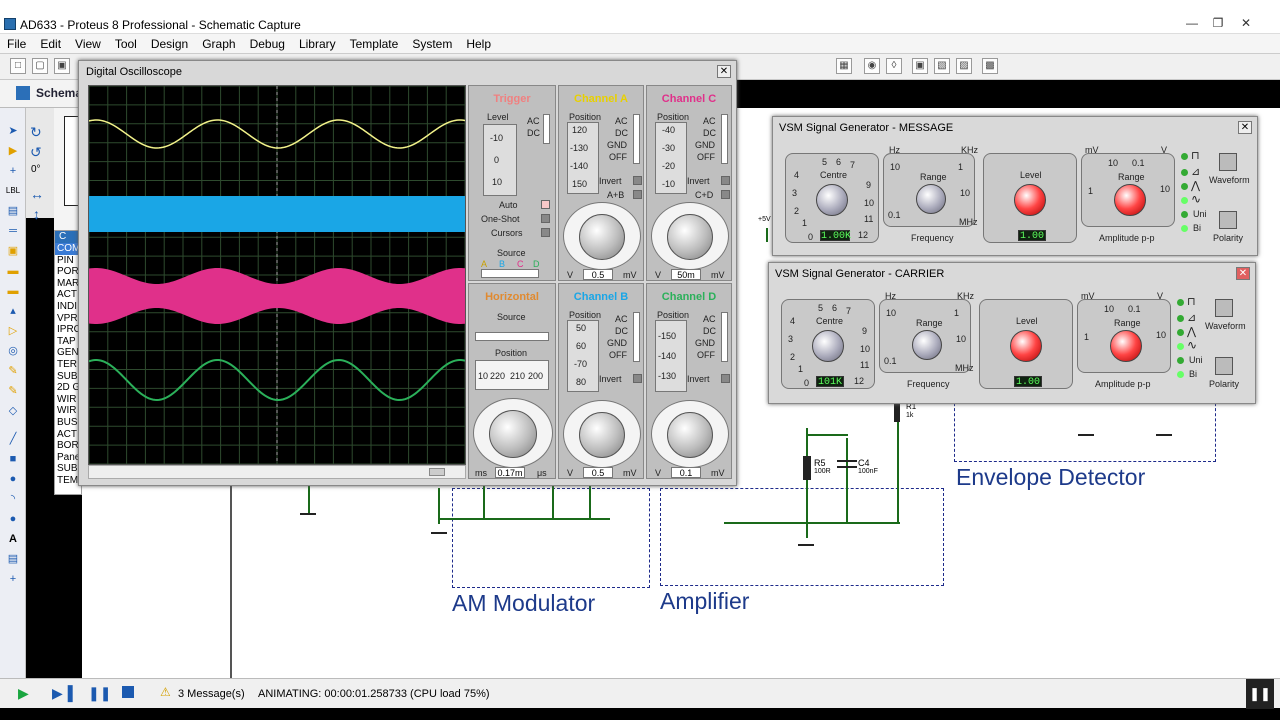 Image resolution: width=1280 pixels, height=720 pixels. What do you see at coordinates (13, 411) in the screenshot?
I see `virtual-instrument-icon: ◇` at bounding box center [13, 411].